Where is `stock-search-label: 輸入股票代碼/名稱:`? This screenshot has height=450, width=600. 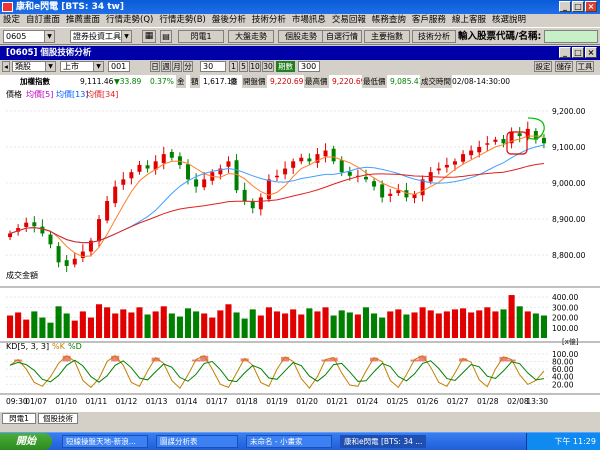
stock-search-label: 輸入股票代碼/名稱: is located at coordinates (500, 36).